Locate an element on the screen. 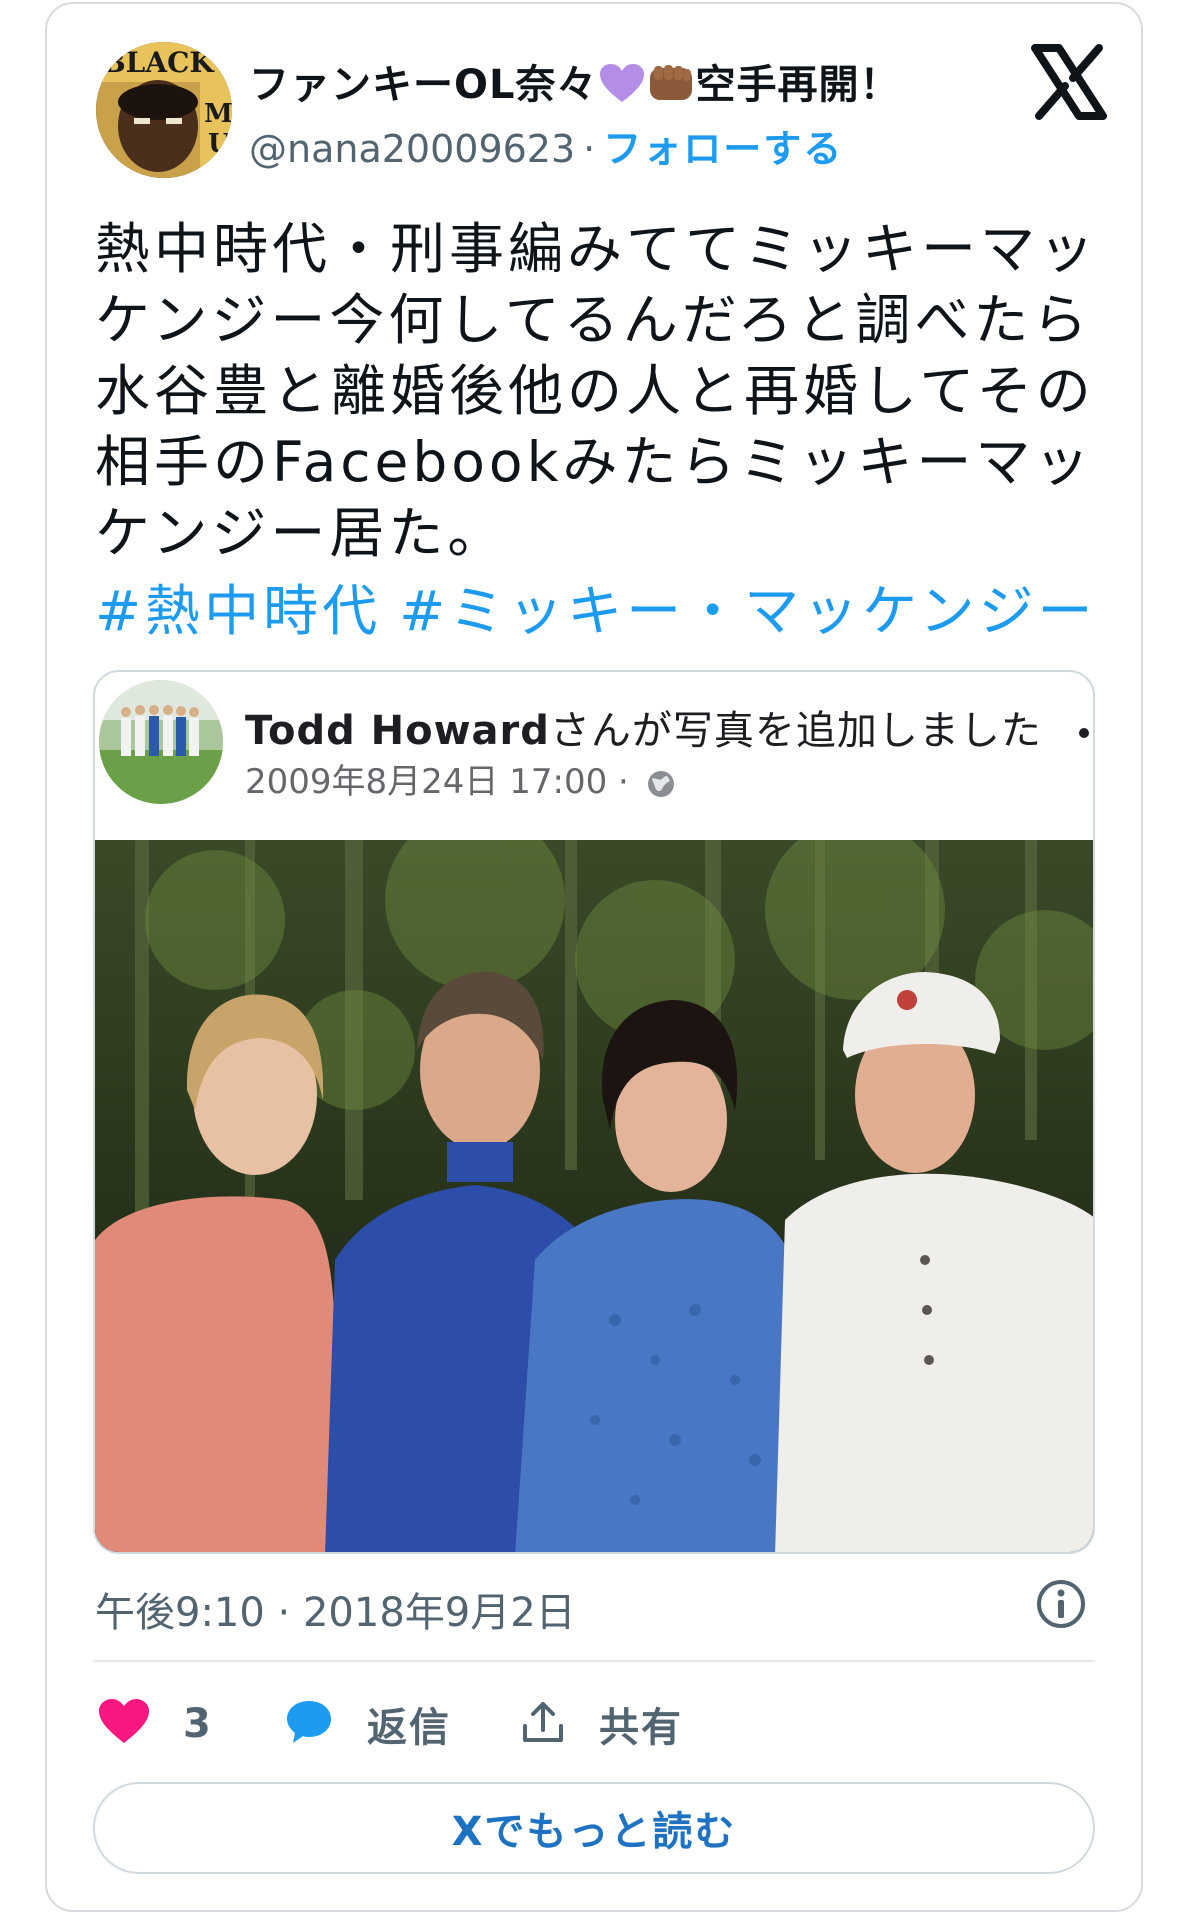 Image resolution: width=1187 pixels, height=1920 pixels. tweet-line: 水谷豊と離婚後他の人と再婚してその is located at coordinates (595, 391).